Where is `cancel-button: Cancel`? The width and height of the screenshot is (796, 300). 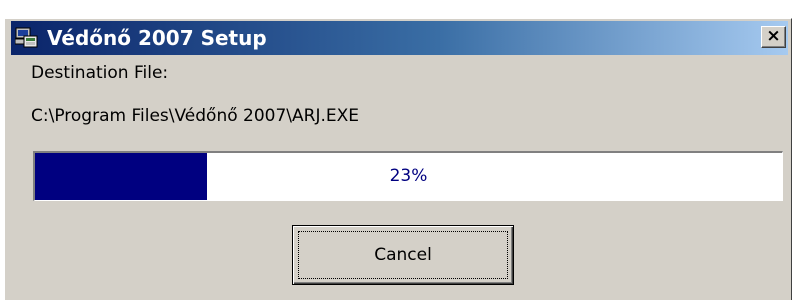 cancel-button: Cancel is located at coordinates (403, 255).